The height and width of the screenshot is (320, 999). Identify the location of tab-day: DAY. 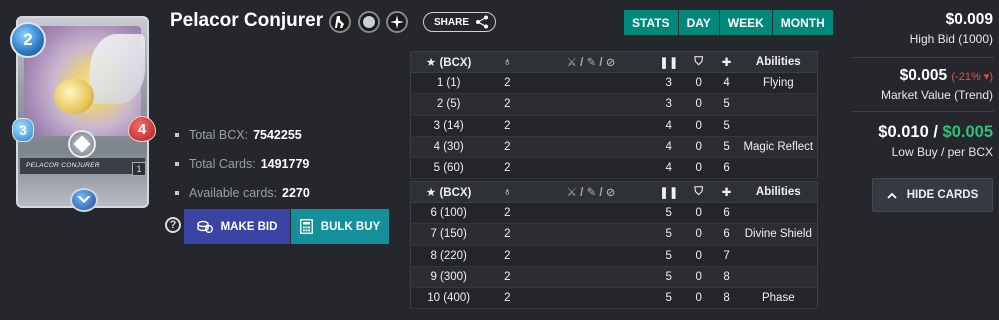
(699, 22).